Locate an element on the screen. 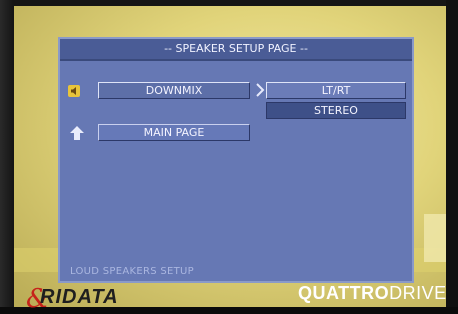 Image resolution: width=458 pixels, height=314 pixels. screen-left-edge is located at coordinates (7, 153).